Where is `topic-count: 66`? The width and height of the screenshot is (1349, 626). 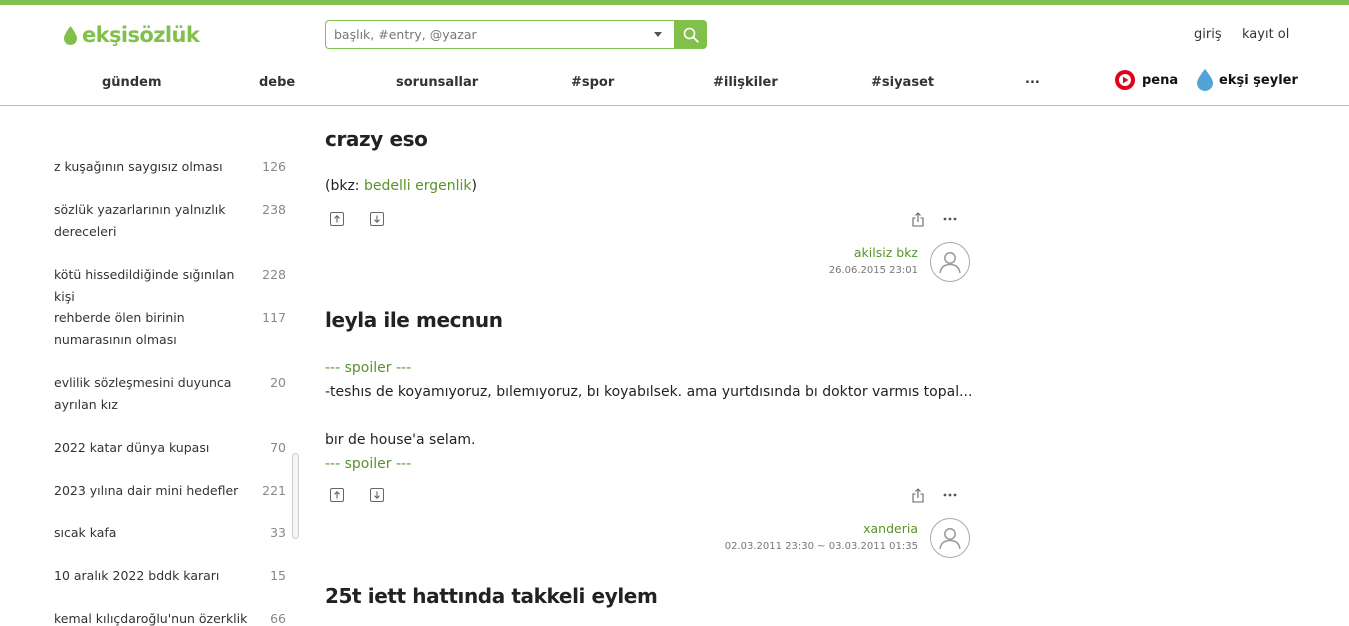
topic-count: 66 is located at coordinates (278, 618).